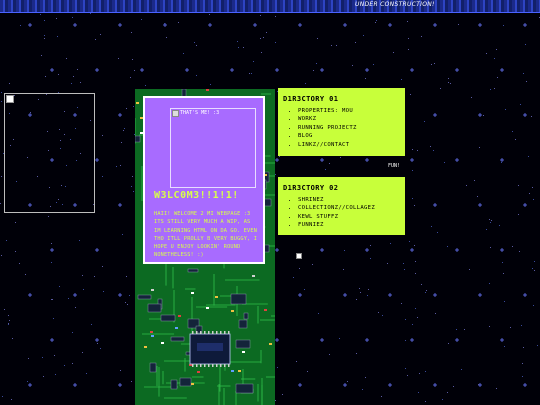  What do you see at coordinates (336, 208) in the screenshot?
I see `nav-link-collectionz: COLLECTIONZ//COLLAGEZ` at bounding box center [336, 208].